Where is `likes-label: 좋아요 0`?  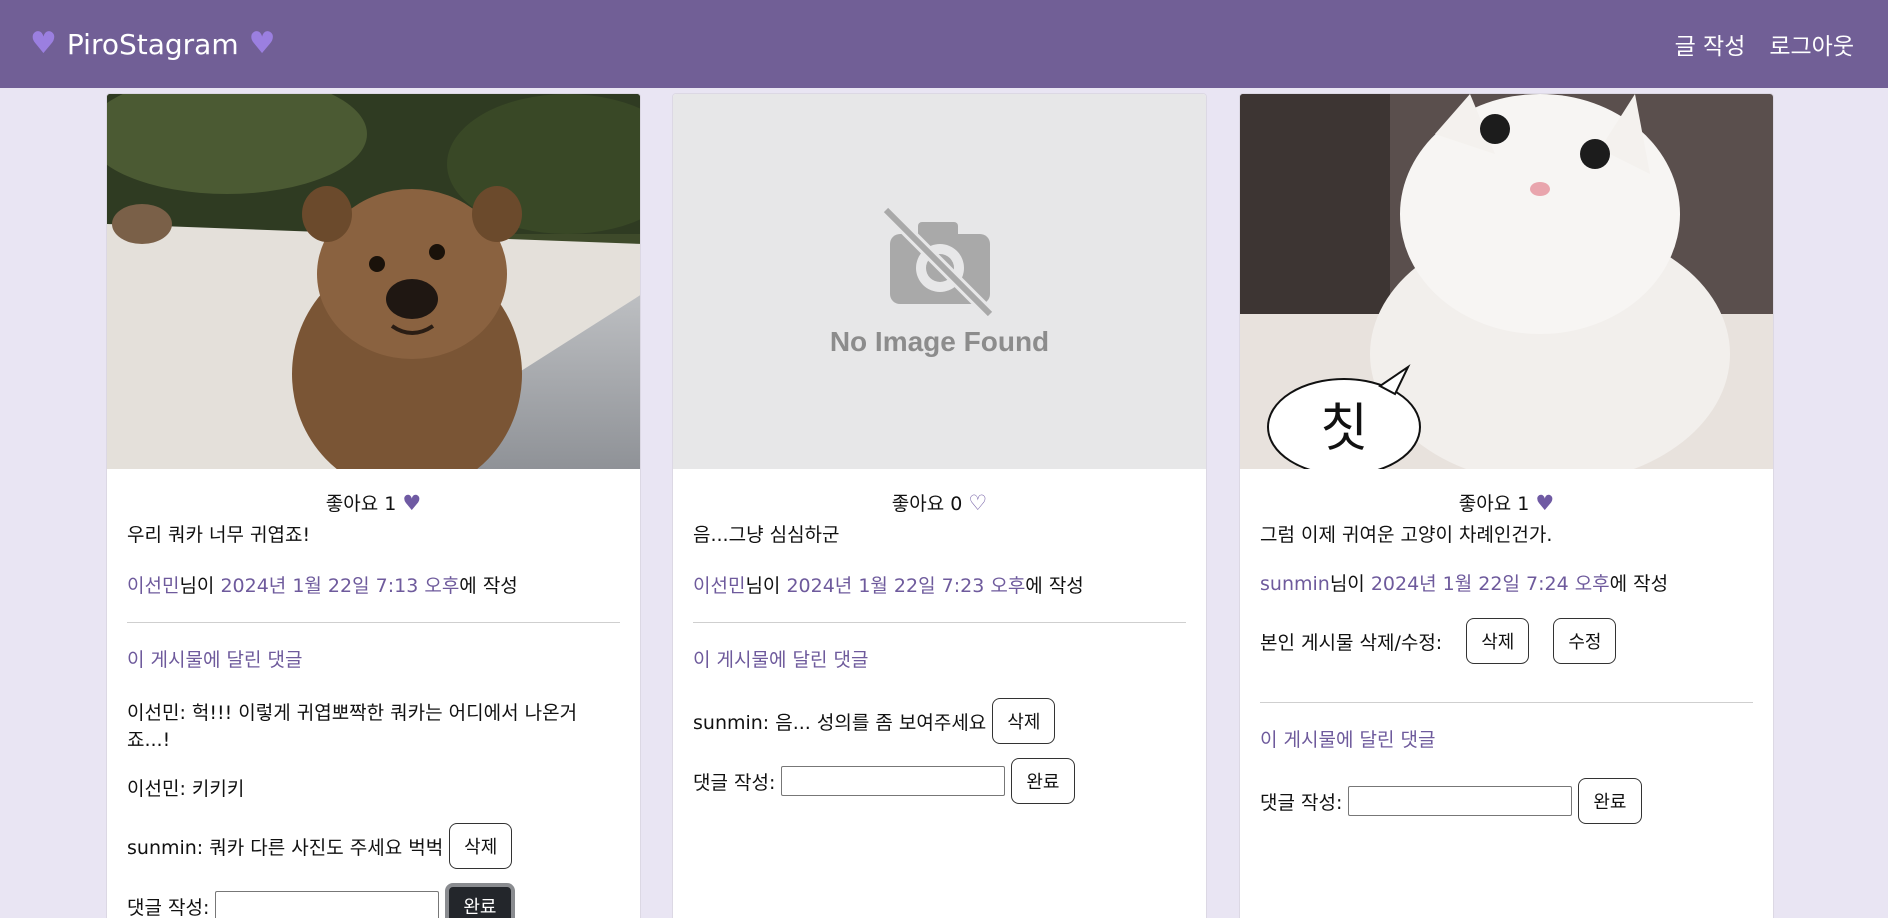 likes-label: 좋아요 0 is located at coordinates (927, 504).